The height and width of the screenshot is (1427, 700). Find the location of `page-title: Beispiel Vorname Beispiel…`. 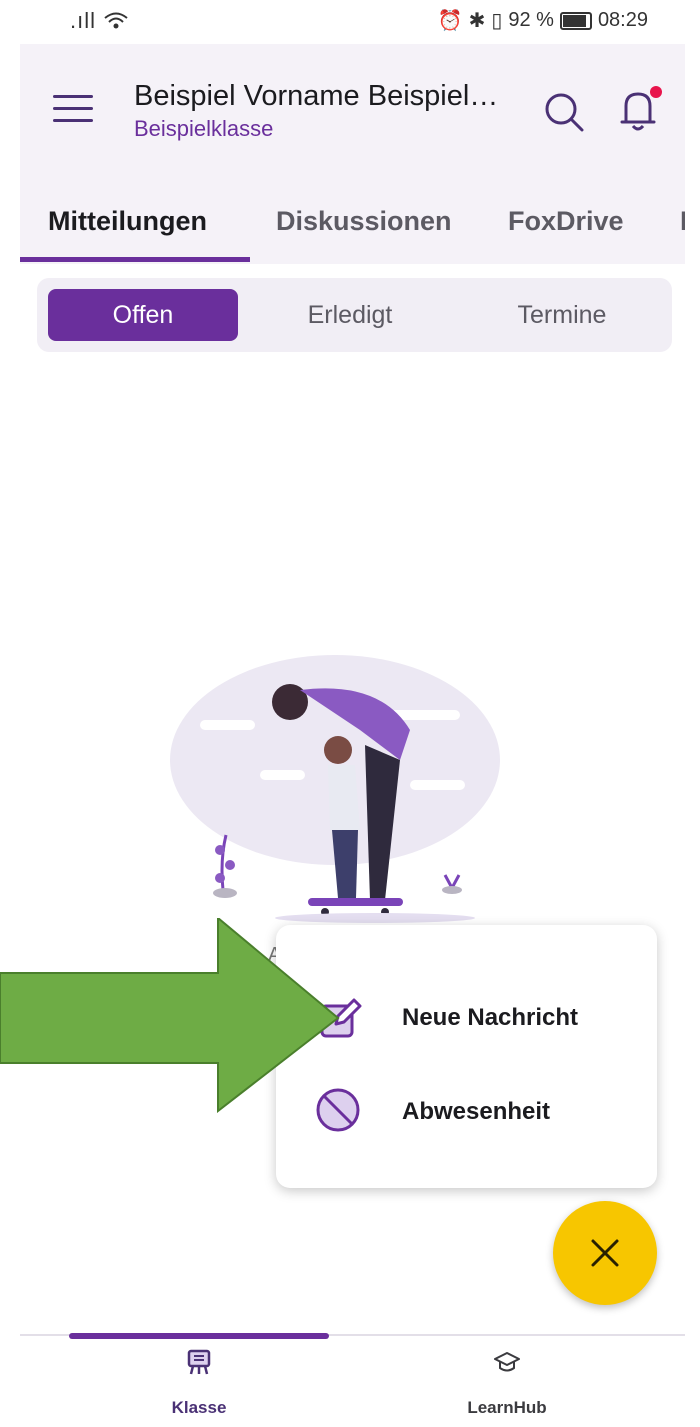

page-title: Beispiel Vorname Beispiel… is located at coordinates (316, 96).